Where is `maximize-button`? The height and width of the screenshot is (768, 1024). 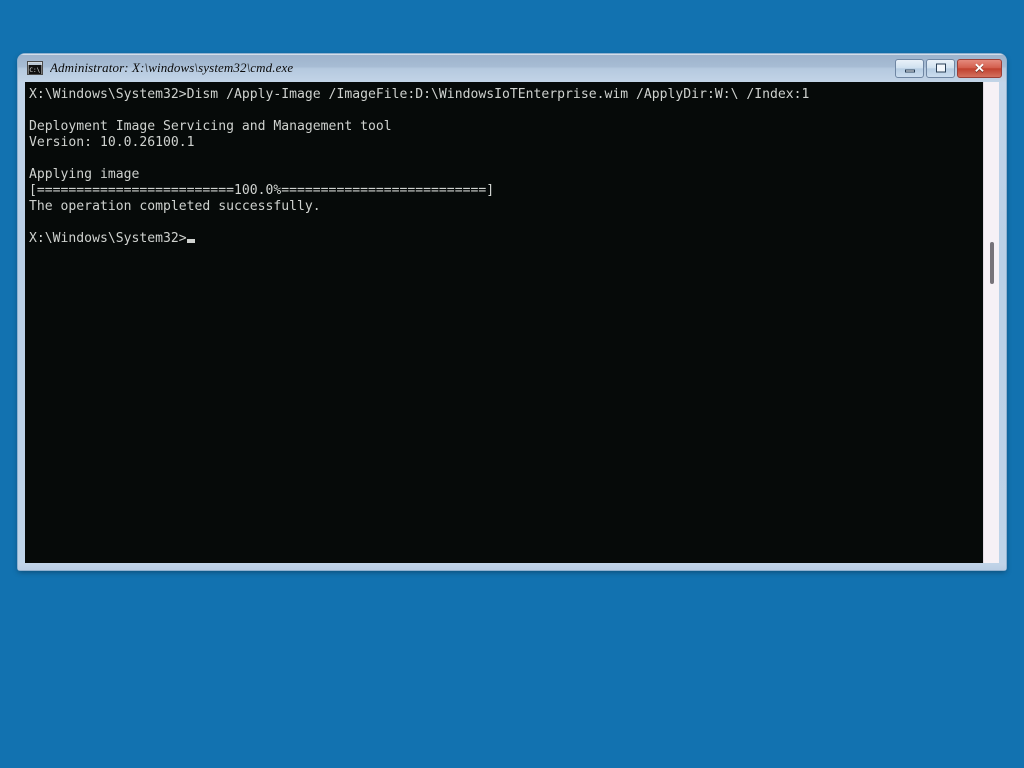
maximize-button is located at coordinates (940, 68).